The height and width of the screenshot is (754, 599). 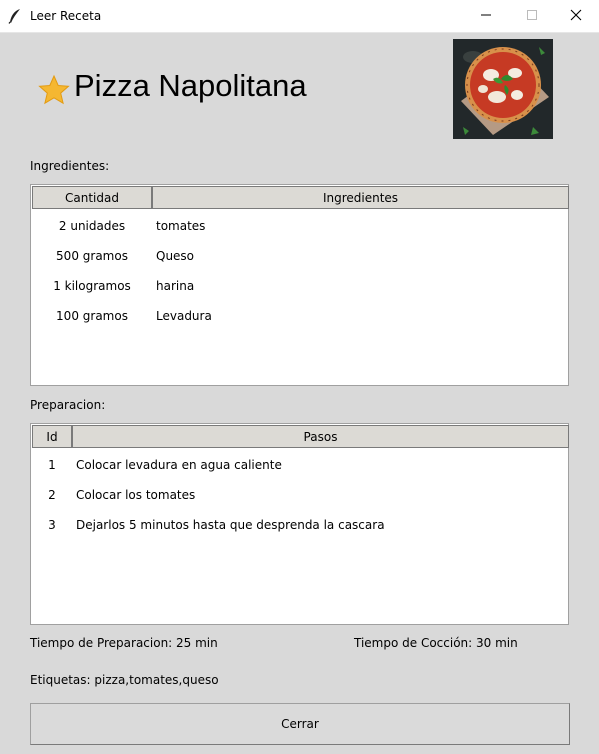 What do you see at coordinates (54, 90) in the screenshot?
I see `star-icon` at bounding box center [54, 90].